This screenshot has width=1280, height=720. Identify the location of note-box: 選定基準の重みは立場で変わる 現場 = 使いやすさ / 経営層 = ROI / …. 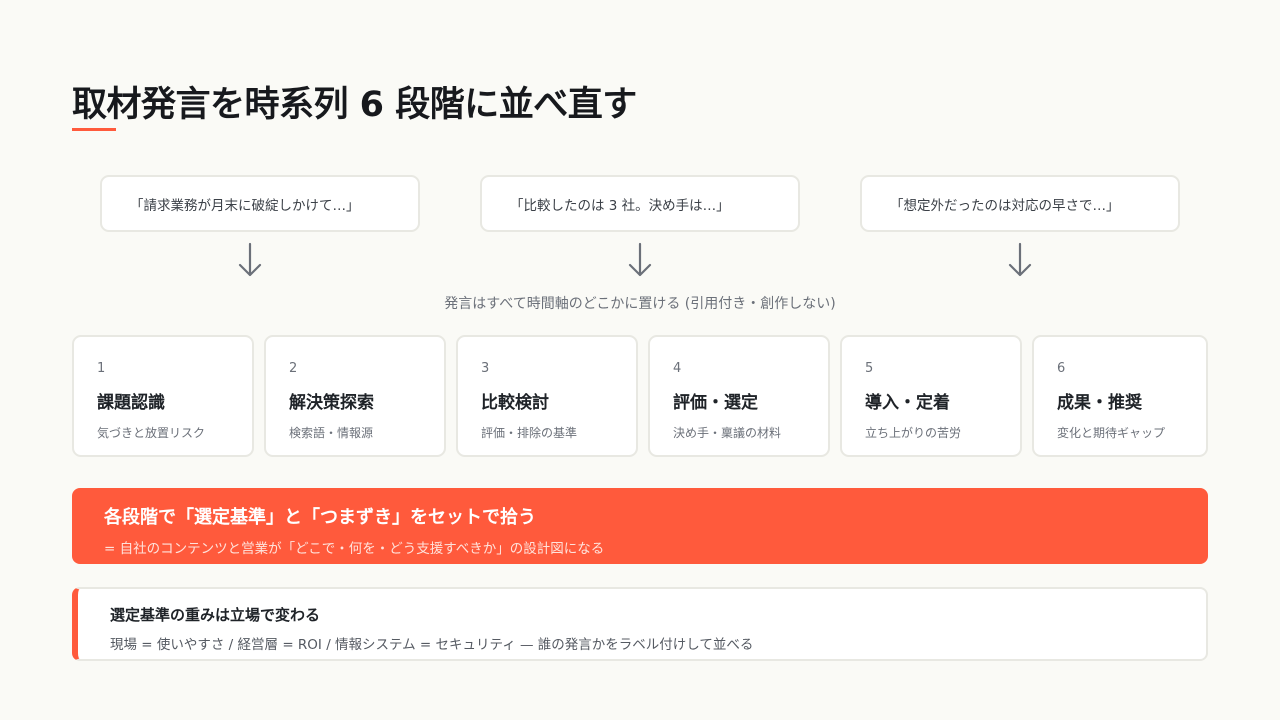
(640, 624).